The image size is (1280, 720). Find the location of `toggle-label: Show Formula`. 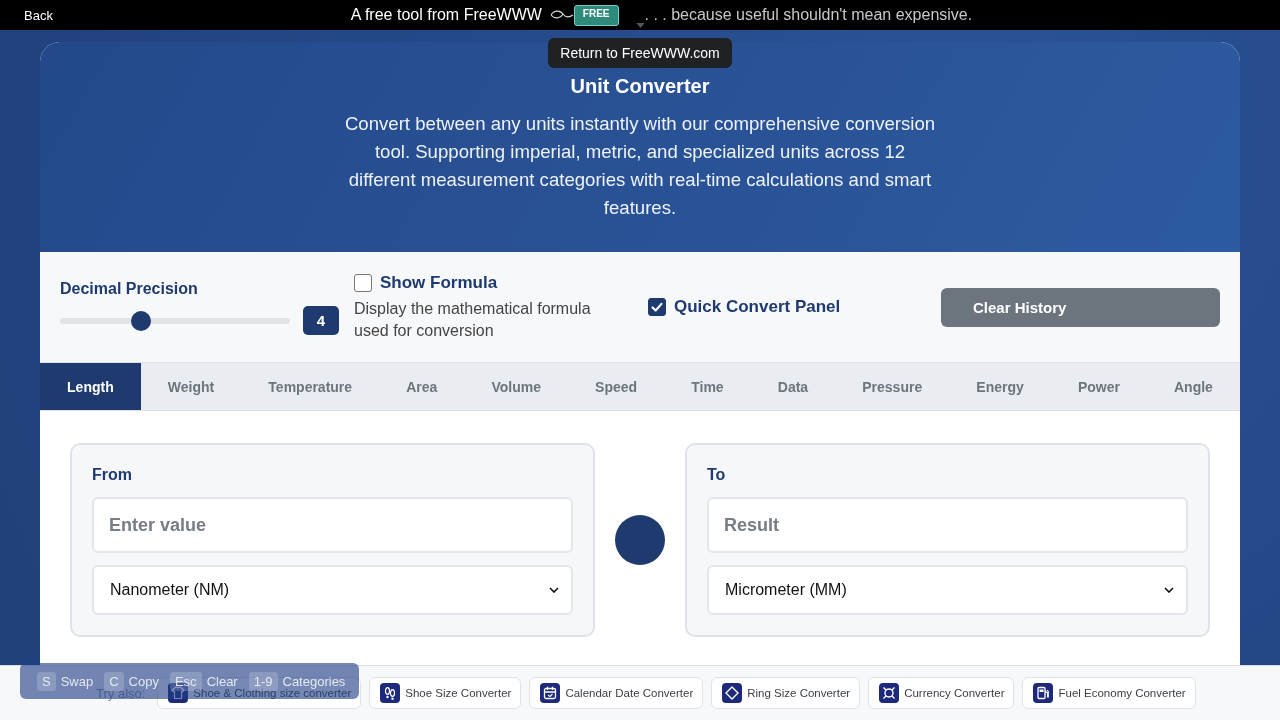

toggle-label: Show Formula is located at coordinates (439, 283).